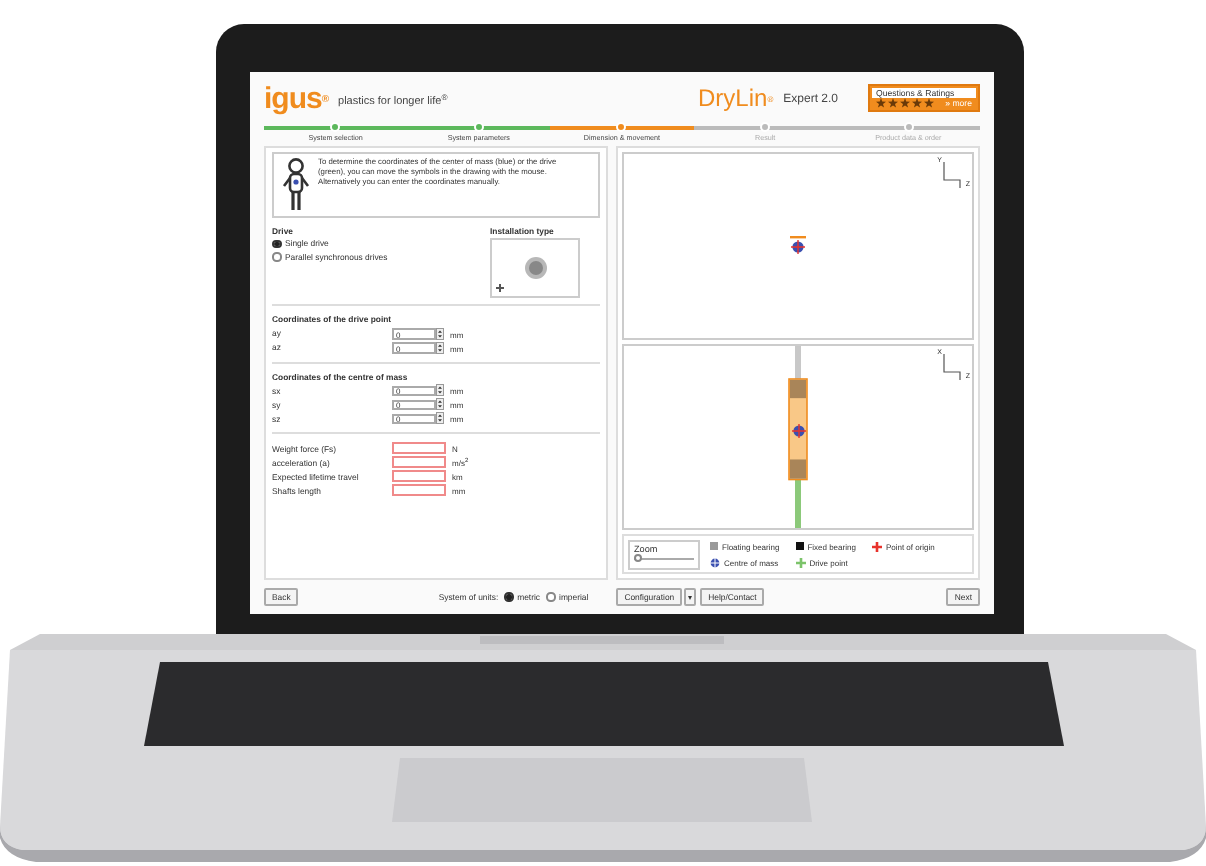  What do you see at coordinates (296, 186) in the screenshot?
I see `figure-icon` at bounding box center [296, 186].